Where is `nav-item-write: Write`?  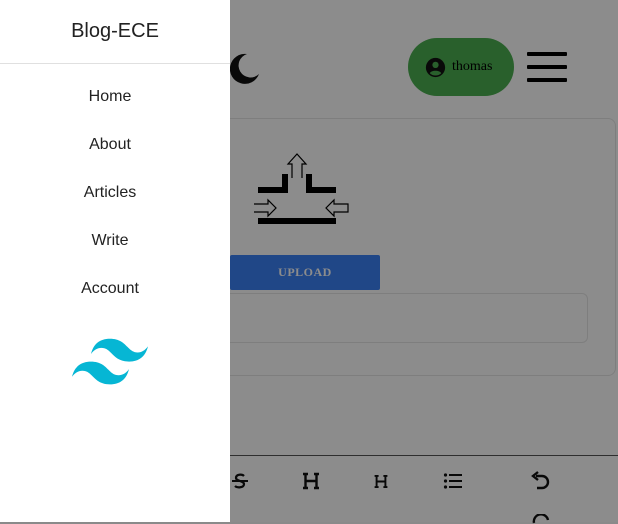 nav-item-write: Write is located at coordinates (110, 241).